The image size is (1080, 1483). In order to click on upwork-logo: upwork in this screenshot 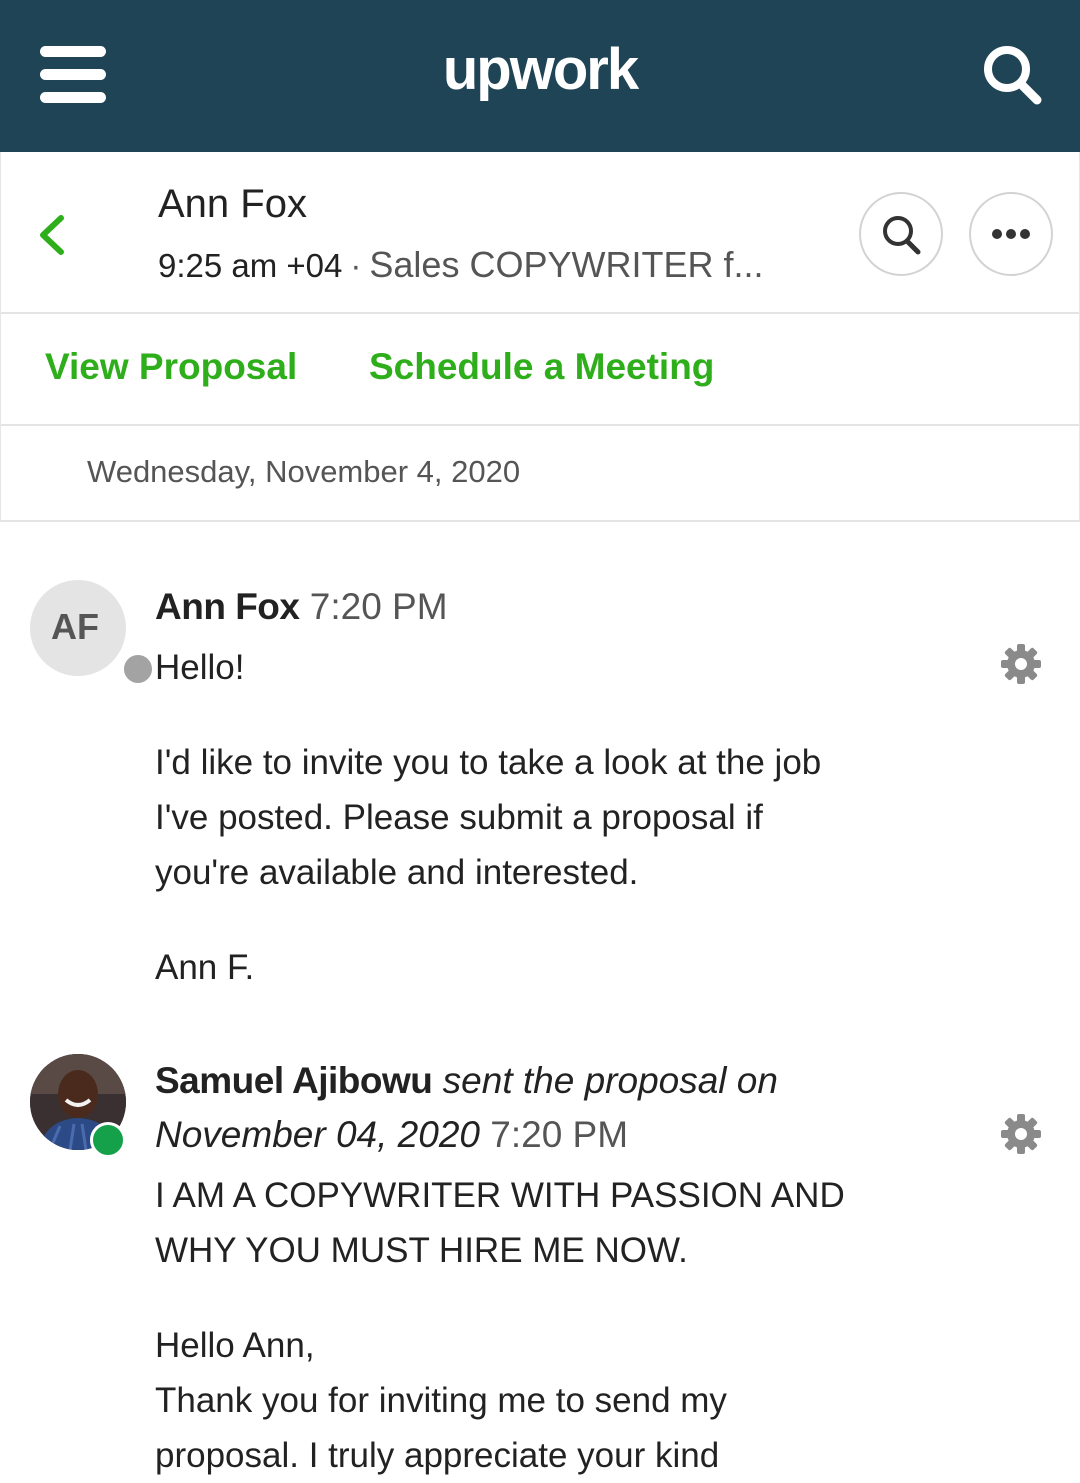, I will do `click(540, 69)`.